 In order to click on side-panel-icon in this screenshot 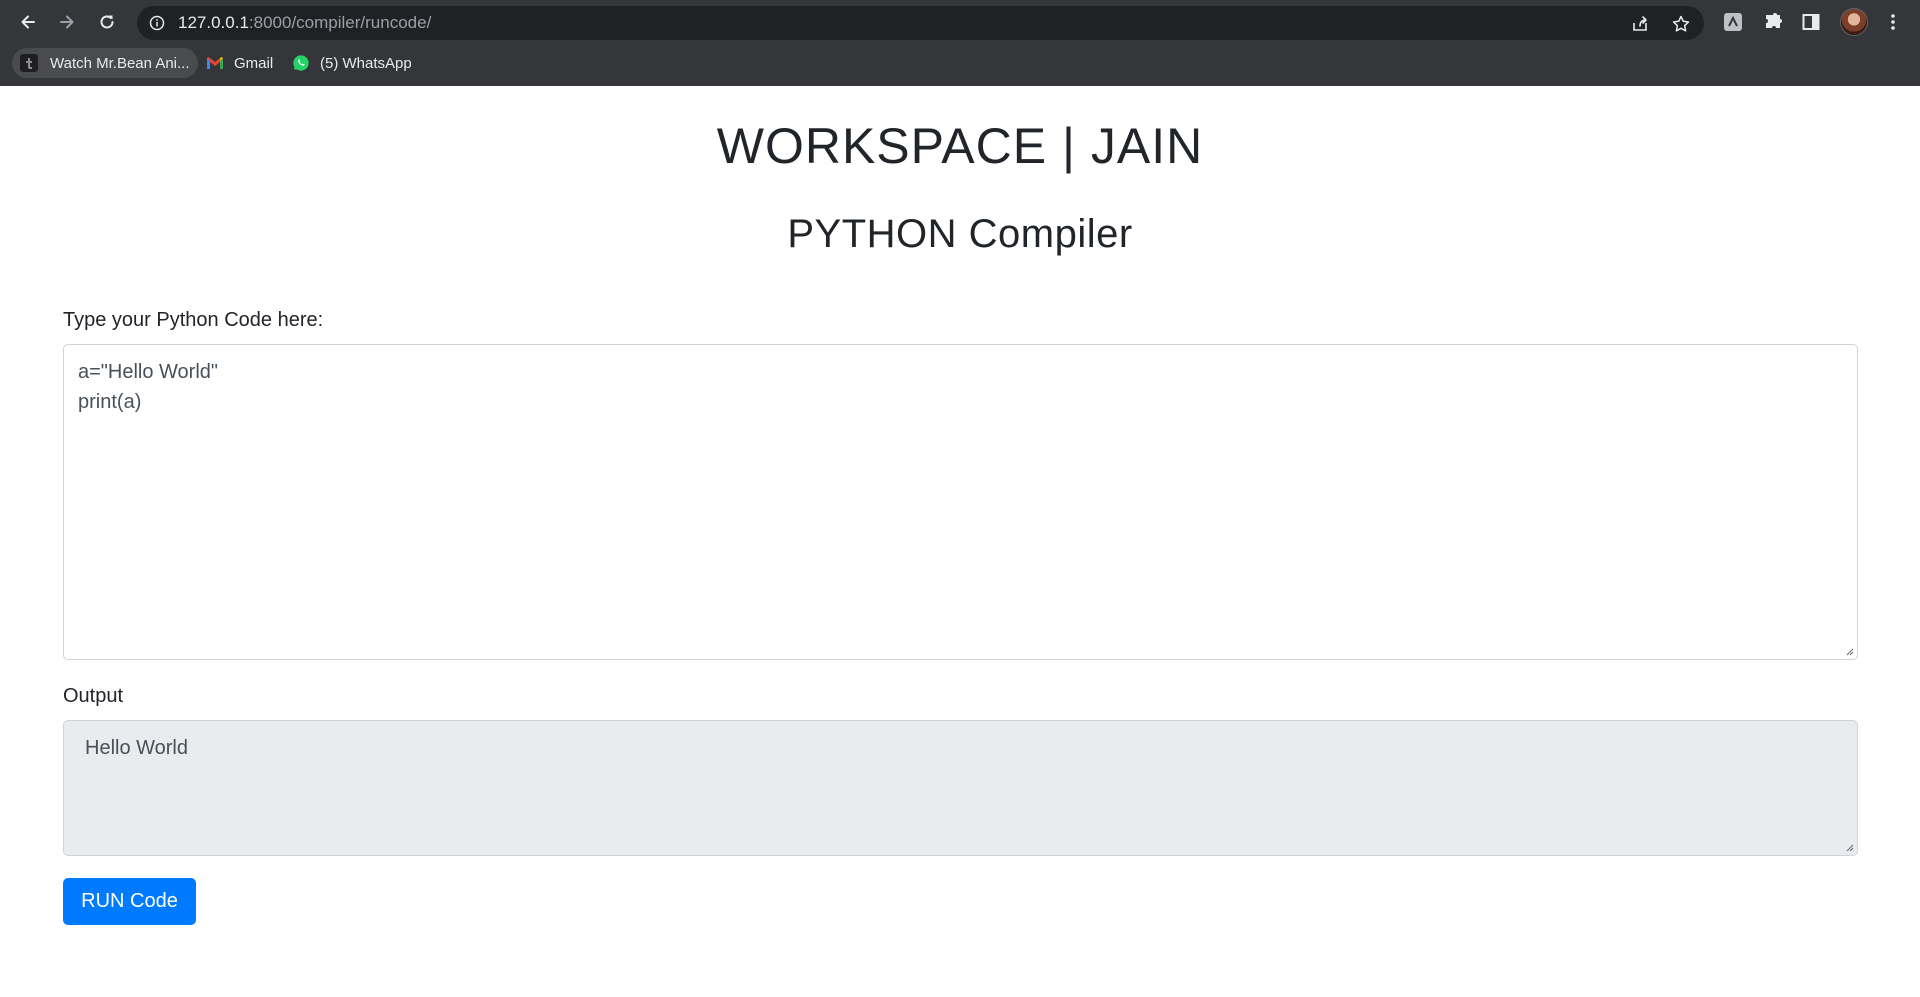, I will do `click(1811, 22)`.